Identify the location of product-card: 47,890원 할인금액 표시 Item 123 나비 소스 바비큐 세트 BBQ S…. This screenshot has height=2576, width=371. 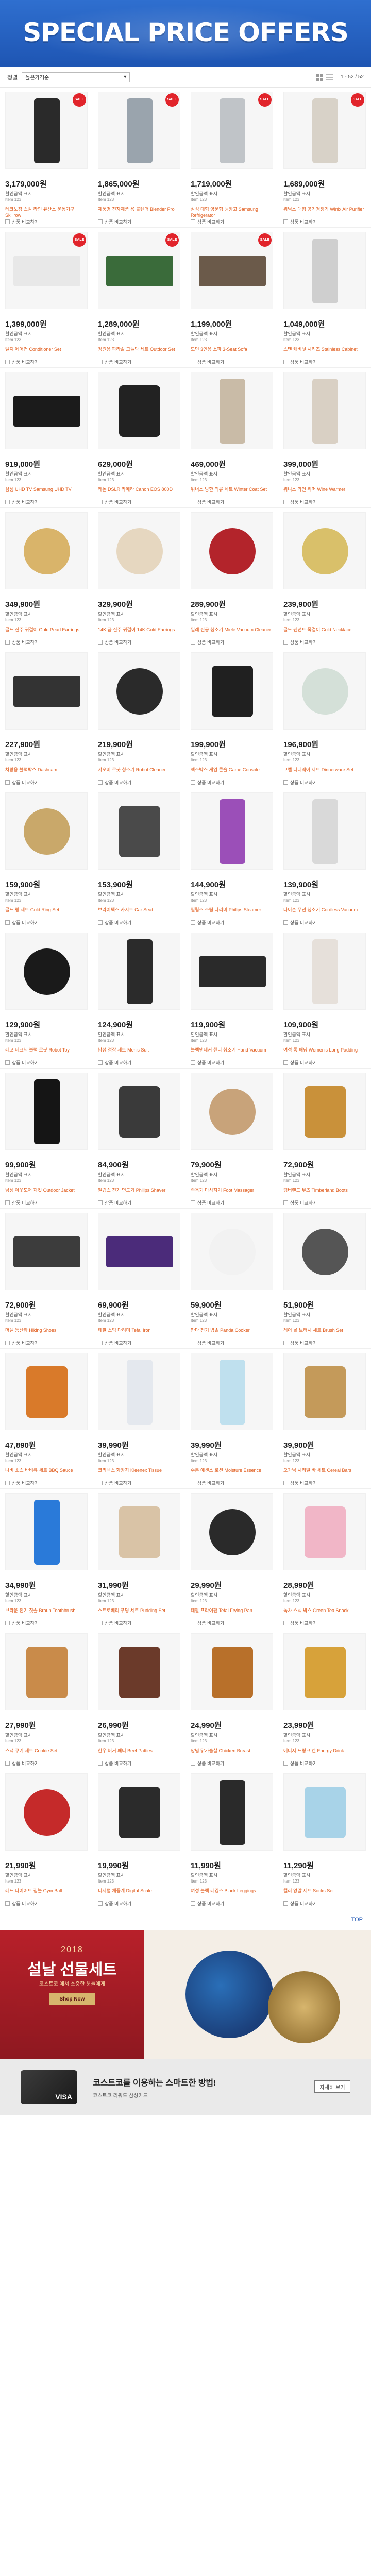
(46, 1419).